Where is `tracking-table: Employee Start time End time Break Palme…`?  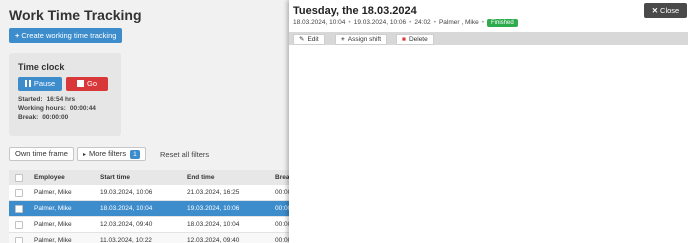
tracking-table: Employee Start time End time Break Palme… is located at coordinates (149, 206).